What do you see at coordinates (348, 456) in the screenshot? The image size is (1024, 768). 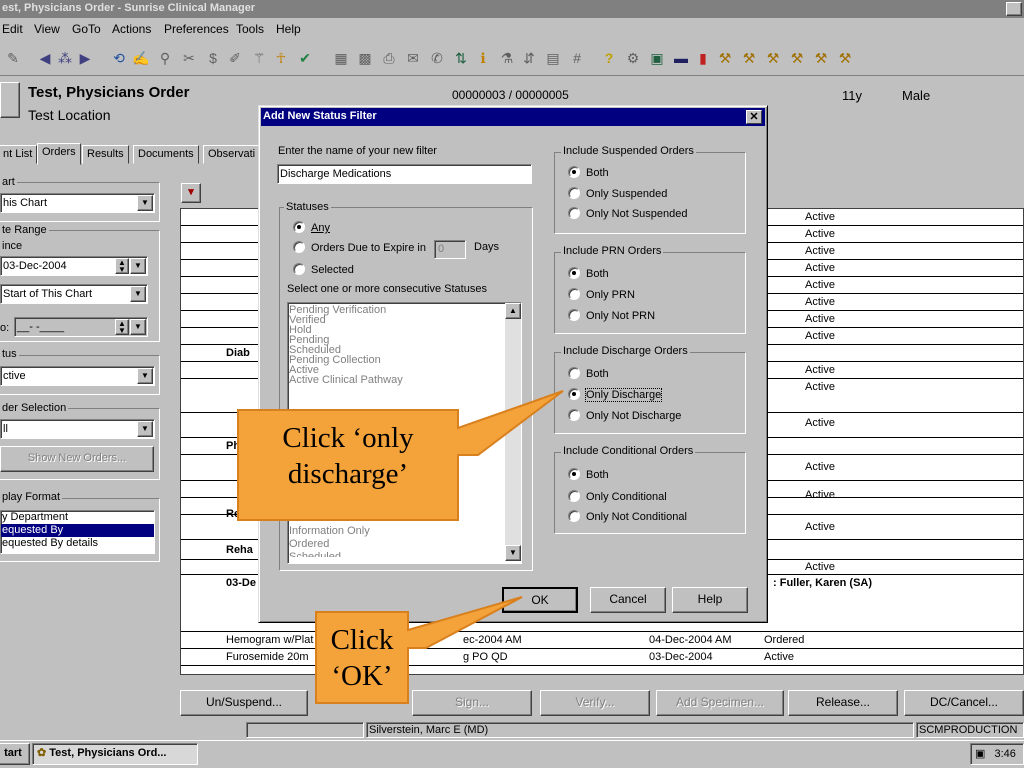 I see `callout-discharge-text: Click ‘only discharge’` at bounding box center [348, 456].